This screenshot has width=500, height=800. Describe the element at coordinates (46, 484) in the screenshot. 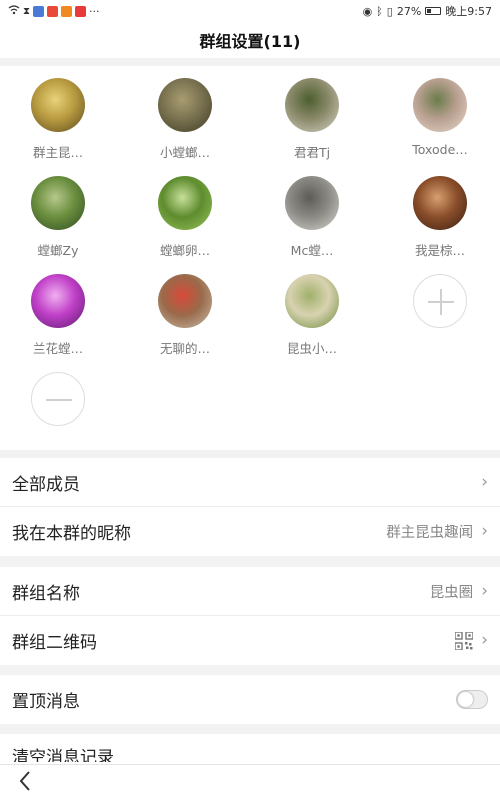

I see `all-members-label: 全部成员` at that location.